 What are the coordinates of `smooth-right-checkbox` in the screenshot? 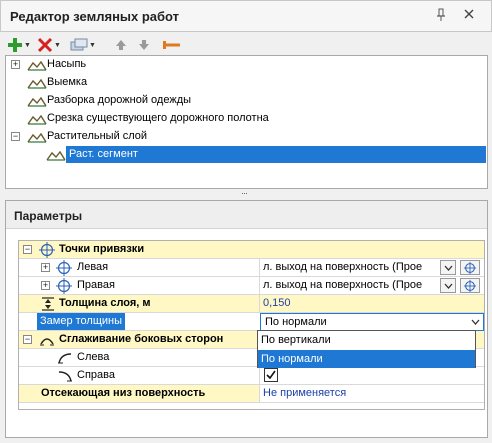 It's located at (271, 375).